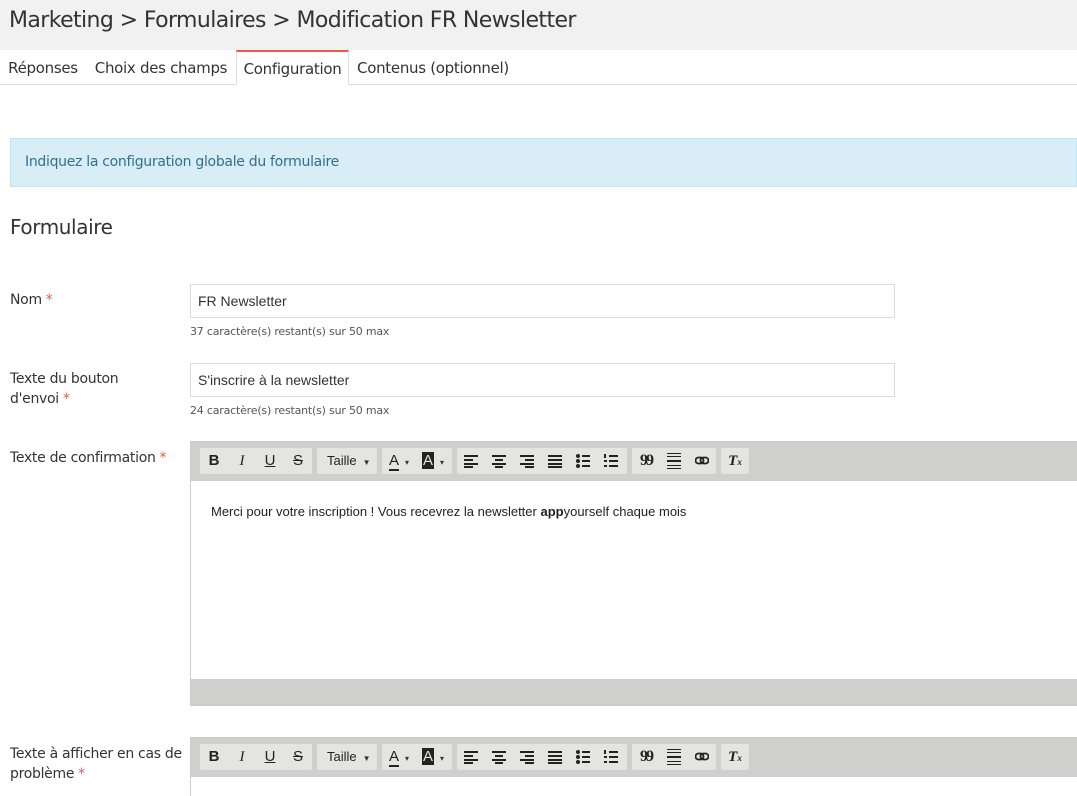 This screenshot has width=1077, height=796. Describe the element at coordinates (64, 379) in the screenshot. I see `bouton-label-line1: Texte du bouton` at that location.